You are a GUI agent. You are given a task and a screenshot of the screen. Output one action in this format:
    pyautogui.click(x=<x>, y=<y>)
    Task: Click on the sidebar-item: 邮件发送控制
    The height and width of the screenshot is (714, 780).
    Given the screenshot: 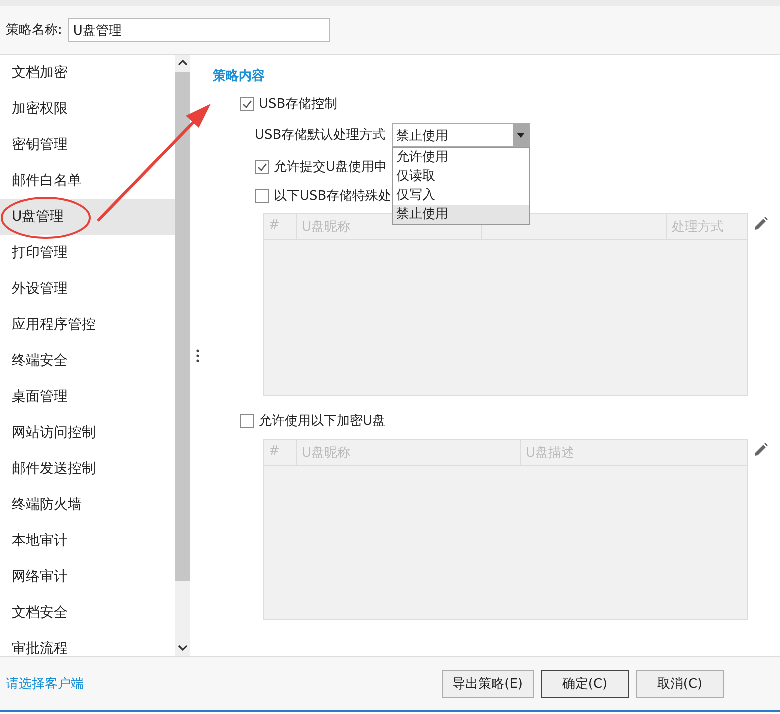 What is the action you would take?
    pyautogui.click(x=87, y=469)
    